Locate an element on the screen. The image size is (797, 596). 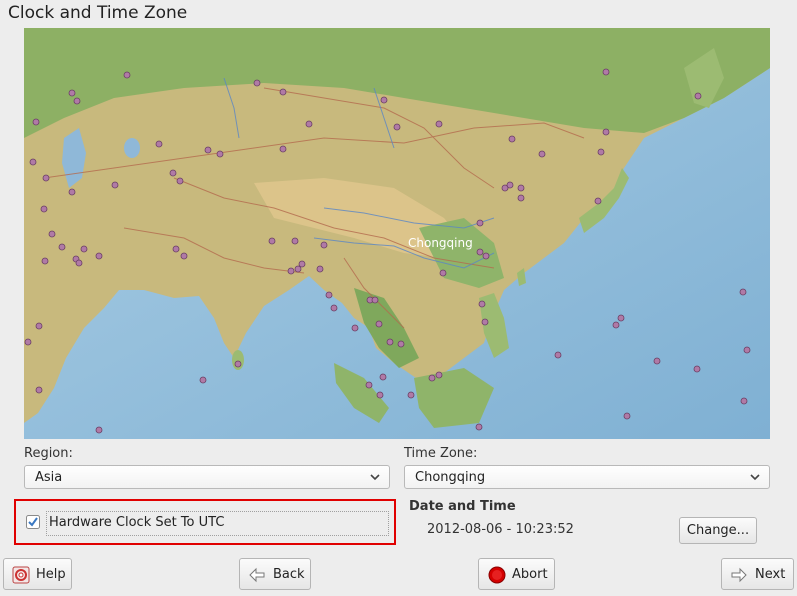
timezone-select: Chongqing is located at coordinates (587, 477).